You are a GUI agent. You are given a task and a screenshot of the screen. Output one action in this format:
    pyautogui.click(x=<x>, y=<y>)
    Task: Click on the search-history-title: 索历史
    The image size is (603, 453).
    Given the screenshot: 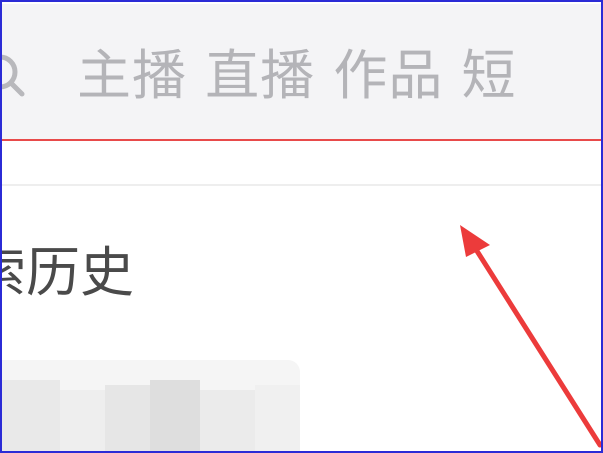 What is the action you would take?
    pyautogui.click(x=67, y=272)
    